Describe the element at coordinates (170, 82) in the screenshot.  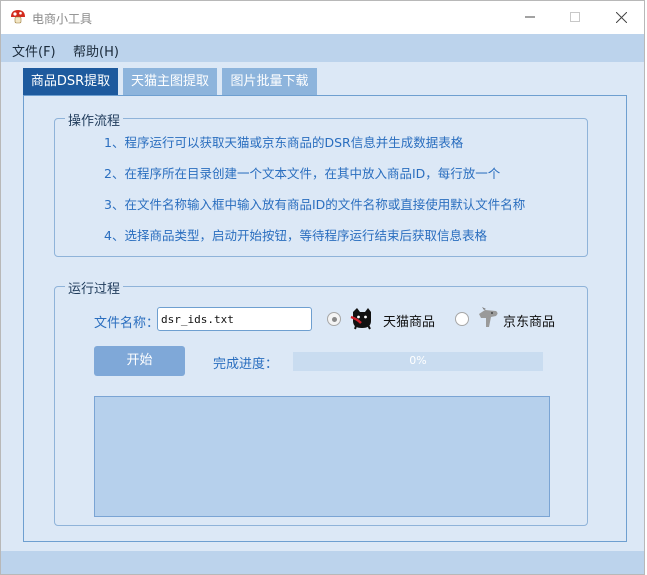
I see `tab-tmall-main-image: 天猫主图提取` at that location.